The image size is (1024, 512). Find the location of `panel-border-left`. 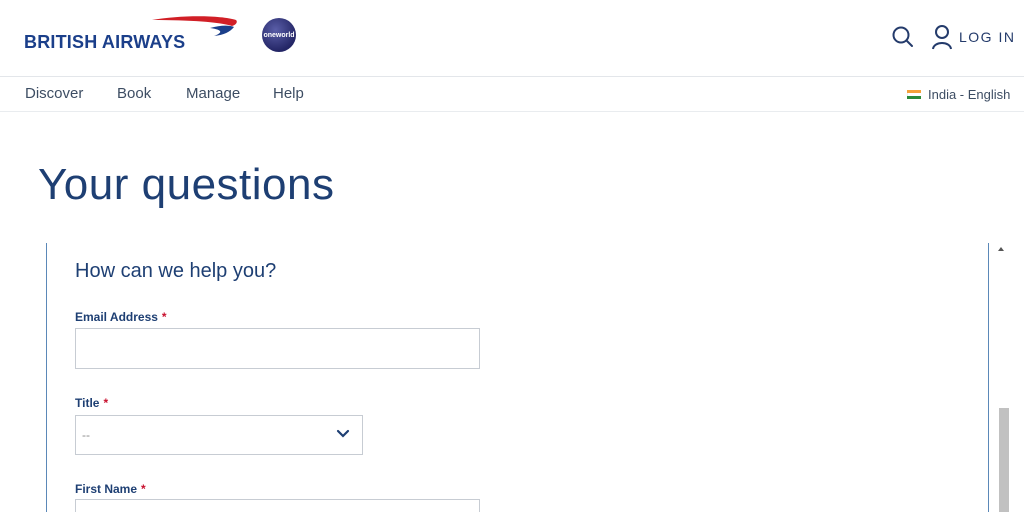

panel-border-left is located at coordinates (46, 377).